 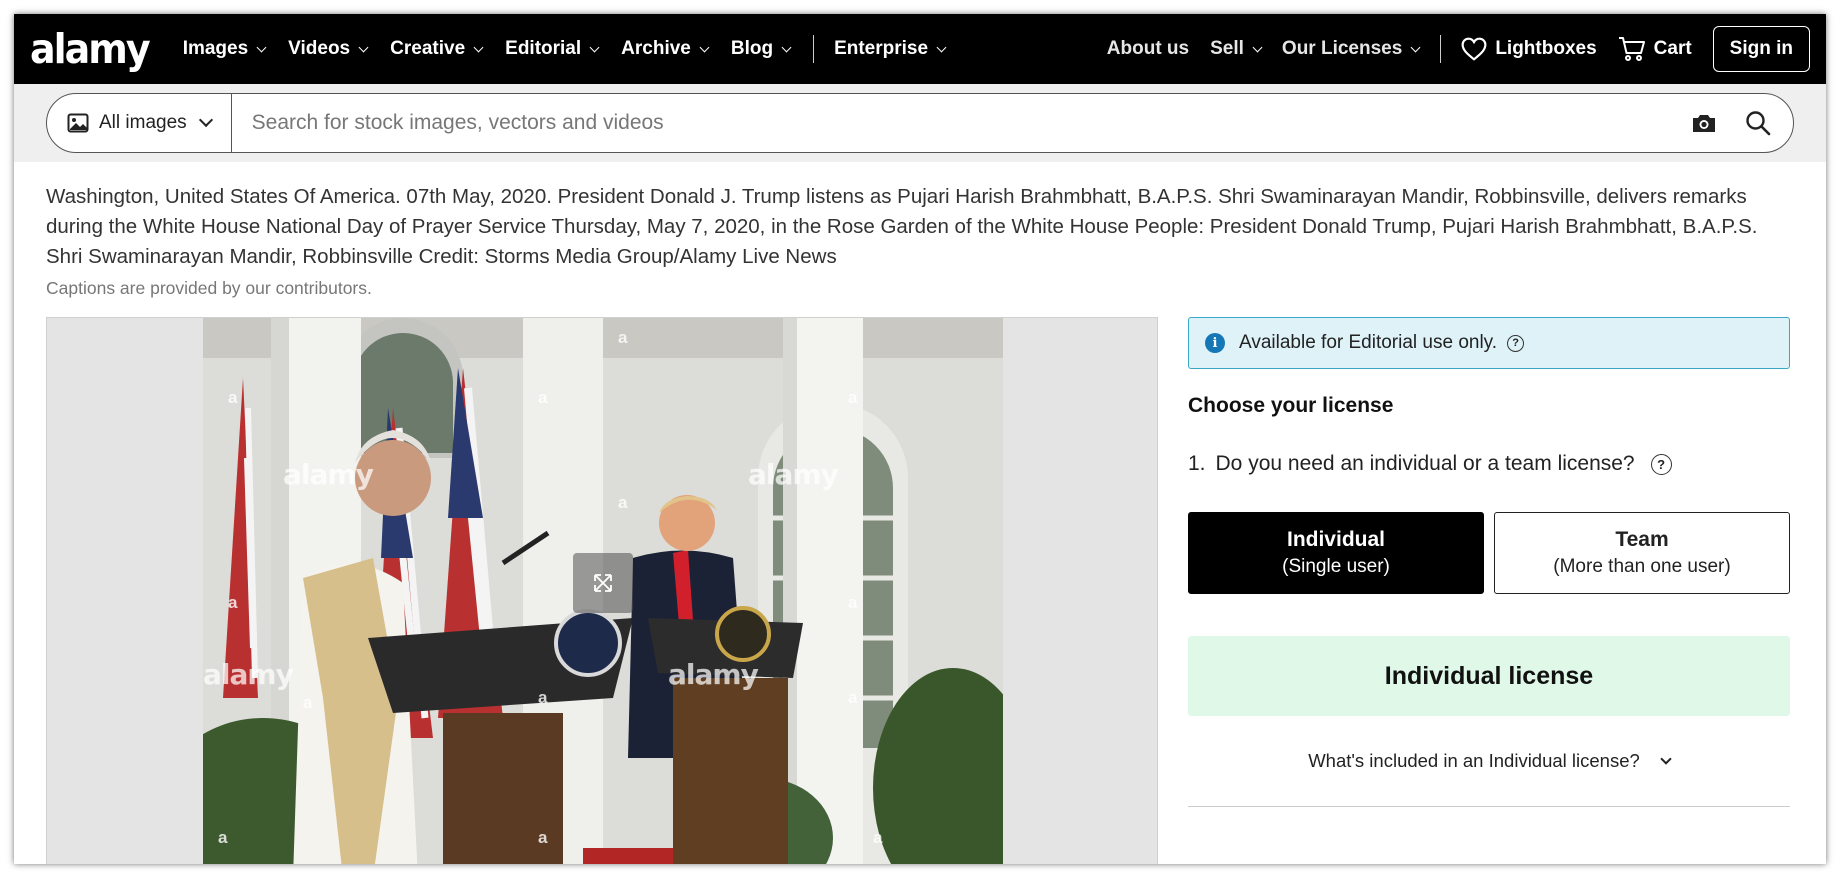 I want to click on cart-label: Cart, so click(x=1672, y=48).